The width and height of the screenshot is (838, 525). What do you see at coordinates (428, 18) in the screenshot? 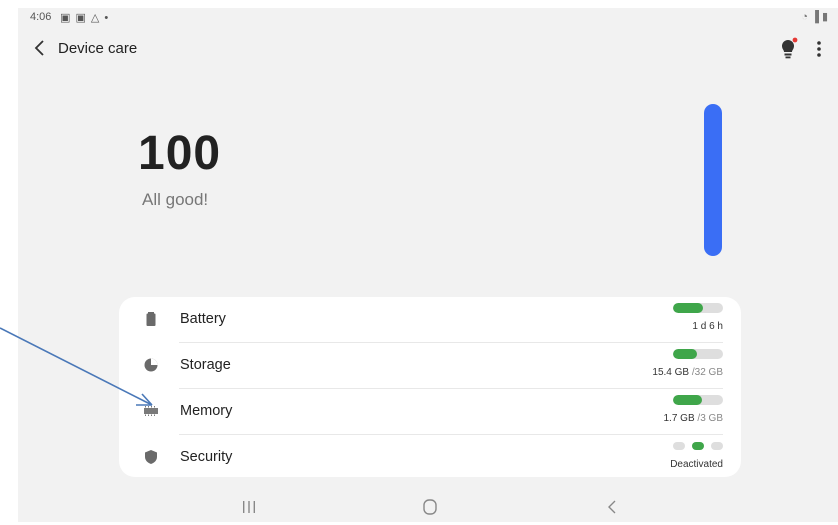
I see `status-bar: 4:06 ▣ ▣ △ • ◔ ▐ ▮` at bounding box center [428, 18].